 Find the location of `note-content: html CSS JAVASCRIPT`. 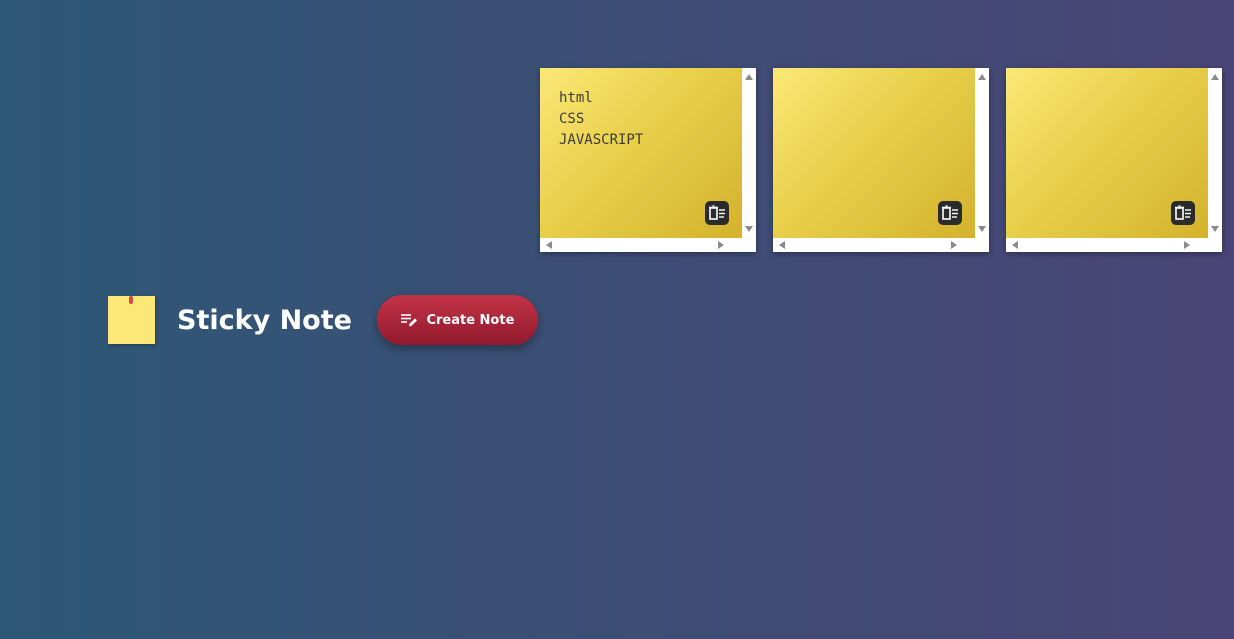

note-content: html CSS JAVASCRIPT is located at coordinates (601, 119).